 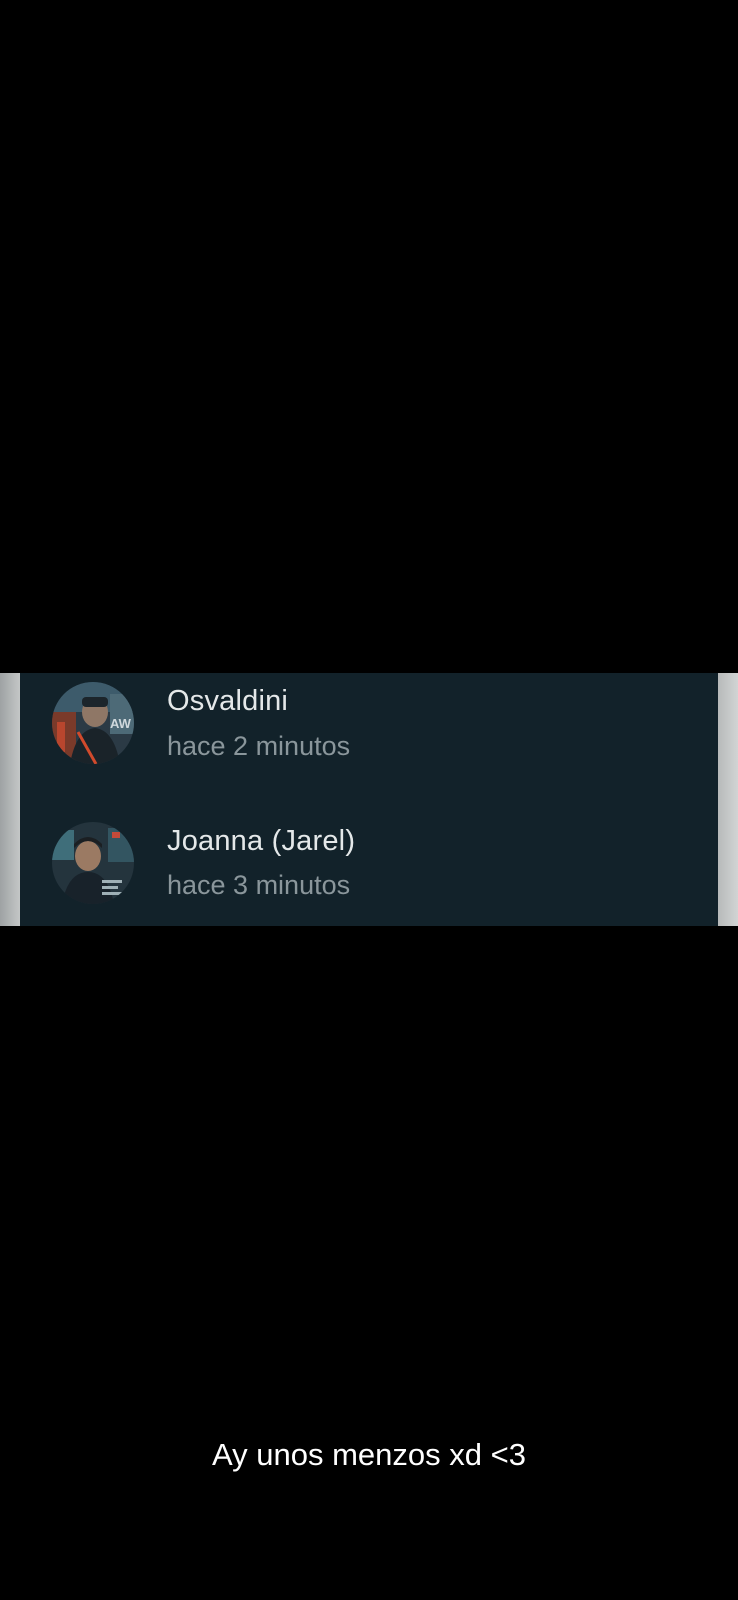 What do you see at coordinates (259, 885) in the screenshot?
I see `viewer-time: hace 3 minutos` at bounding box center [259, 885].